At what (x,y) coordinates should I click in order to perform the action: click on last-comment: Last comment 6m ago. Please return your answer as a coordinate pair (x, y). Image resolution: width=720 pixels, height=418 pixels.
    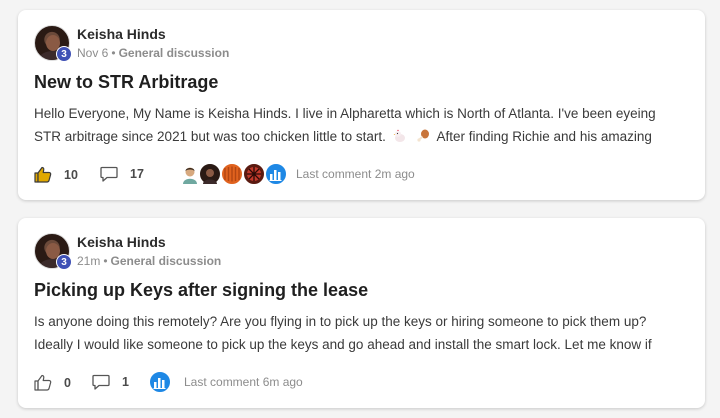
    Looking at the image, I should click on (243, 382).